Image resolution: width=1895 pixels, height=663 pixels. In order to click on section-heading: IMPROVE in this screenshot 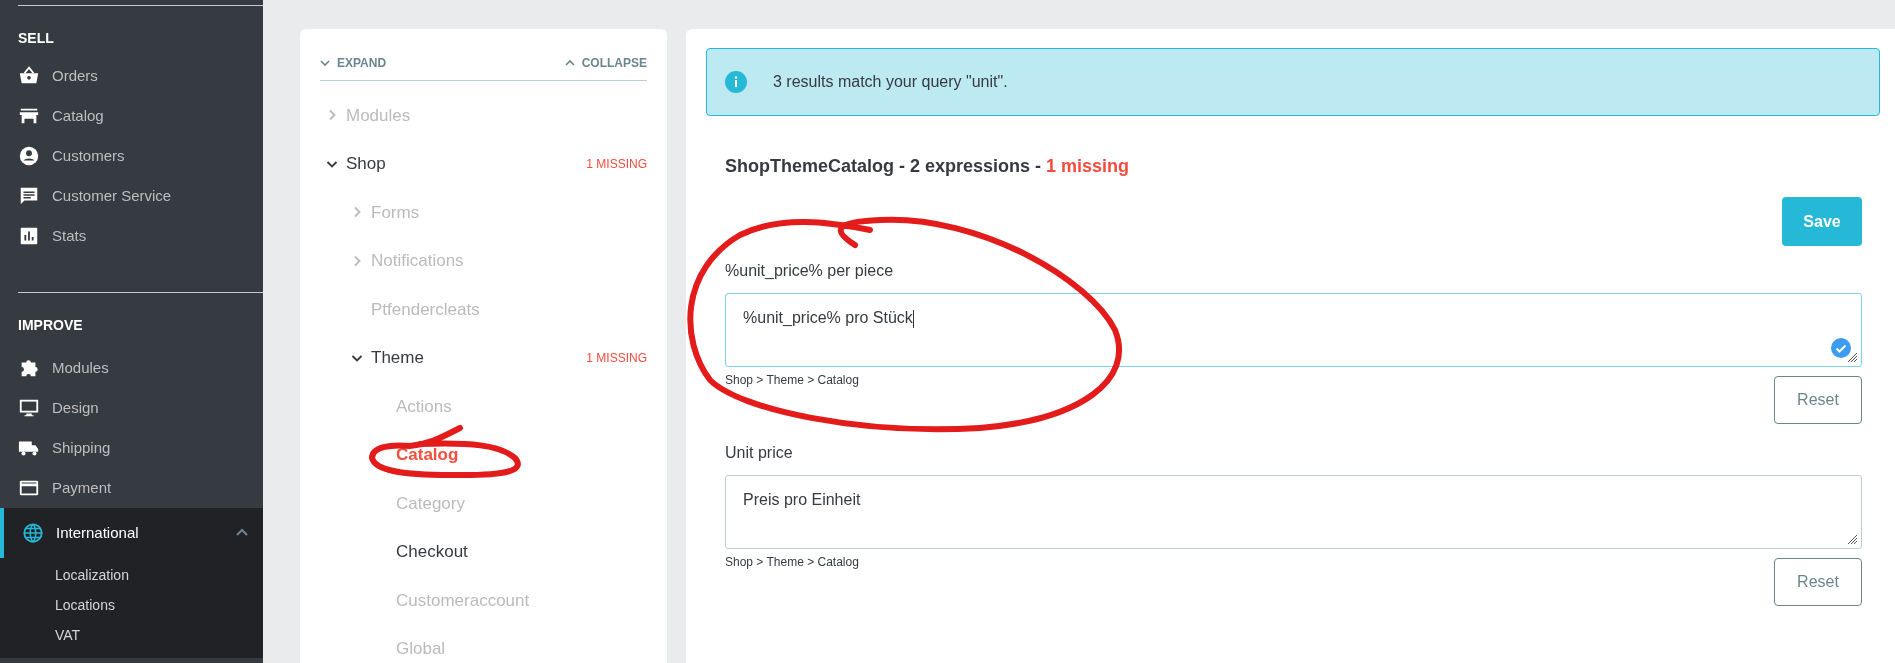, I will do `click(50, 325)`.